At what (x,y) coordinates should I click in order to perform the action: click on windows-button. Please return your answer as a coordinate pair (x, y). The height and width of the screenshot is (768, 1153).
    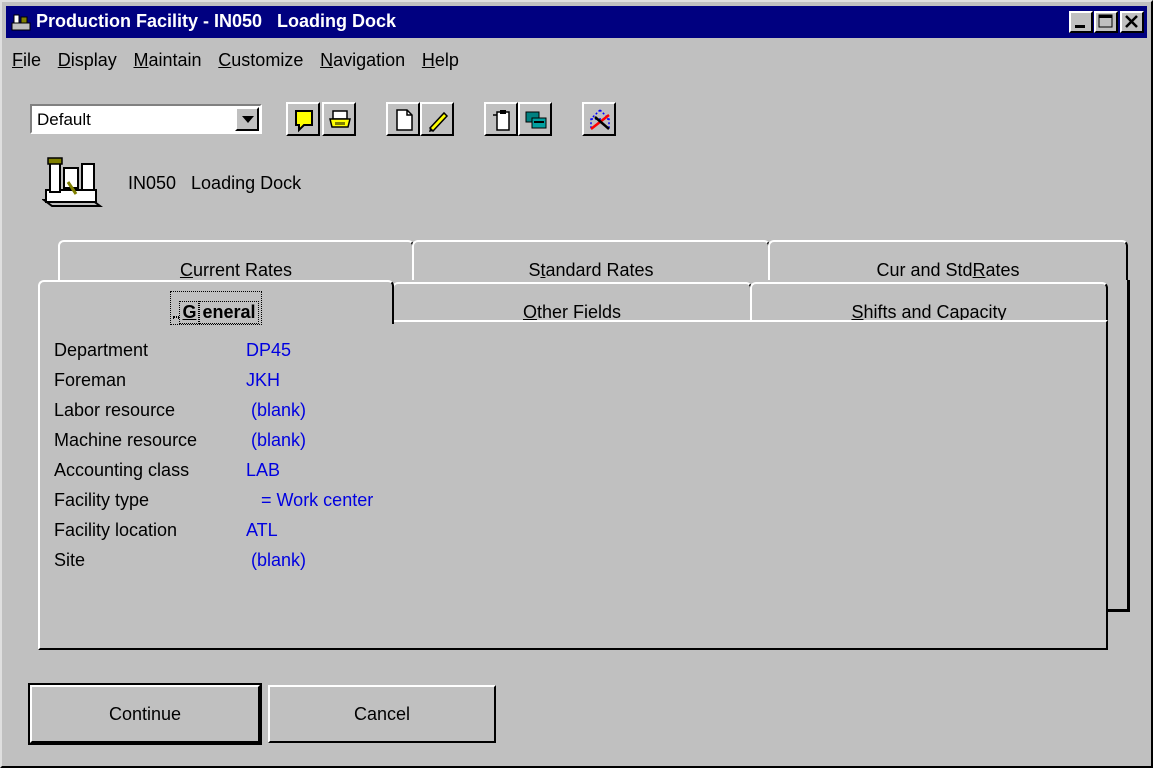
    Looking at the image, I should click on (535, 119).